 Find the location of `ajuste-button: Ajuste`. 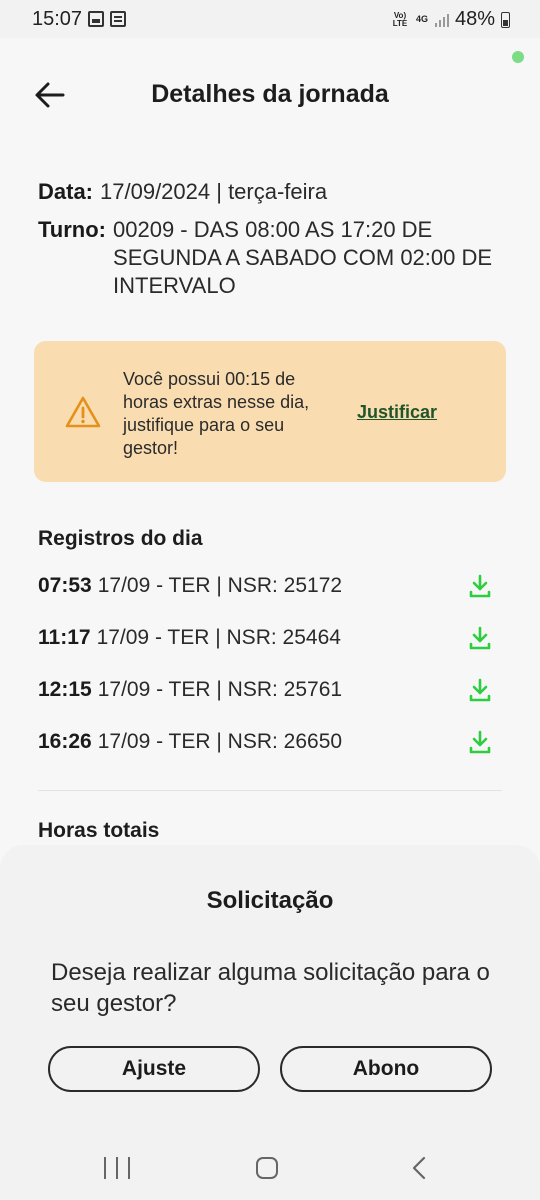

ajuste-button: Ajuste is located at coordinates (154, 1069).